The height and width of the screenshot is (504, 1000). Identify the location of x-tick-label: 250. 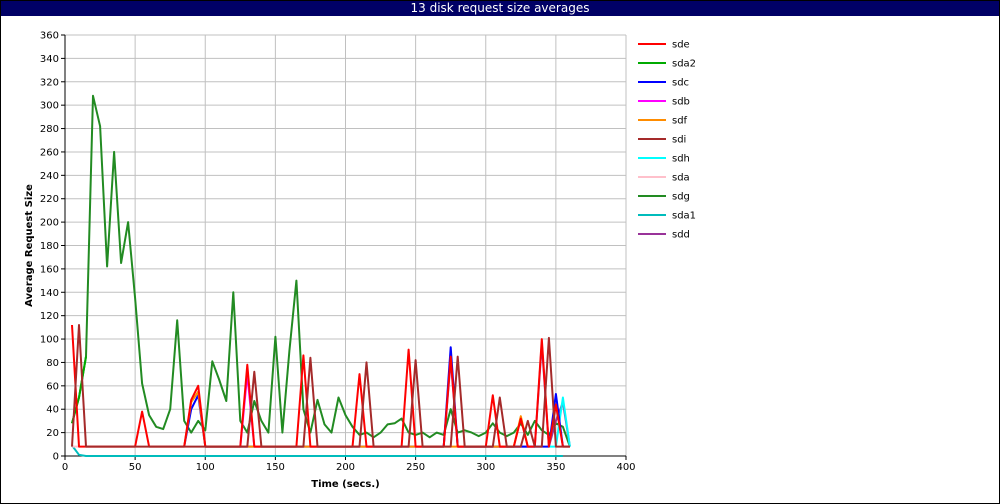
(415, 467).